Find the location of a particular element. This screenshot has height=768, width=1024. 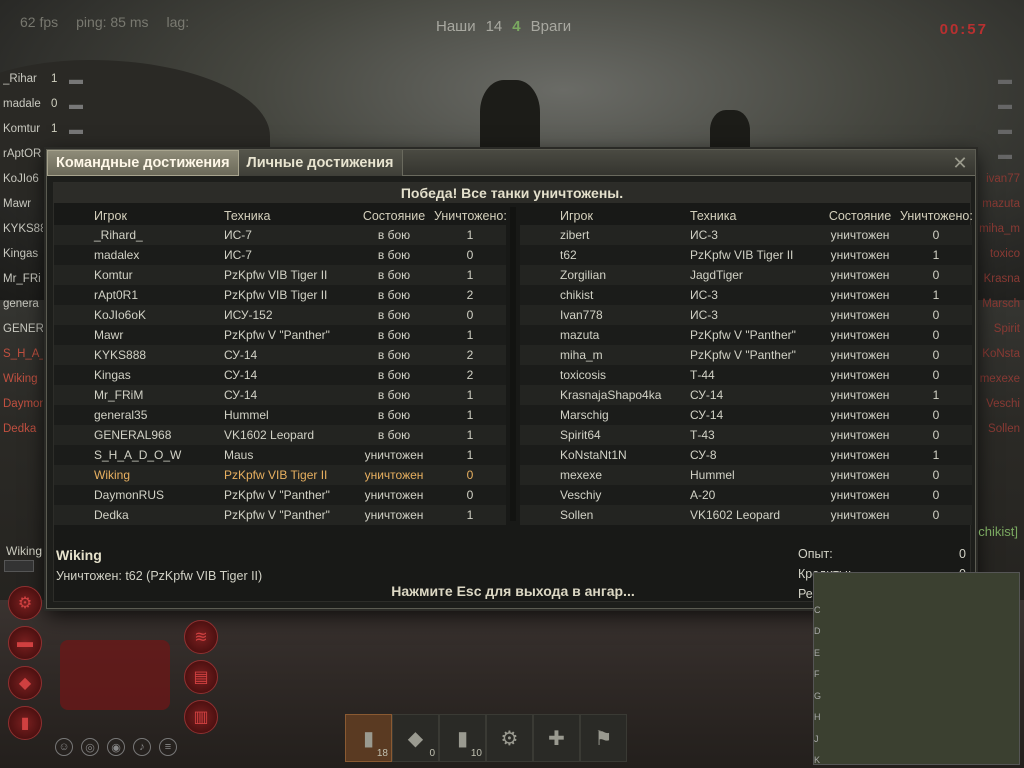

cell-player: t62 is located at coordinates (568, 255).